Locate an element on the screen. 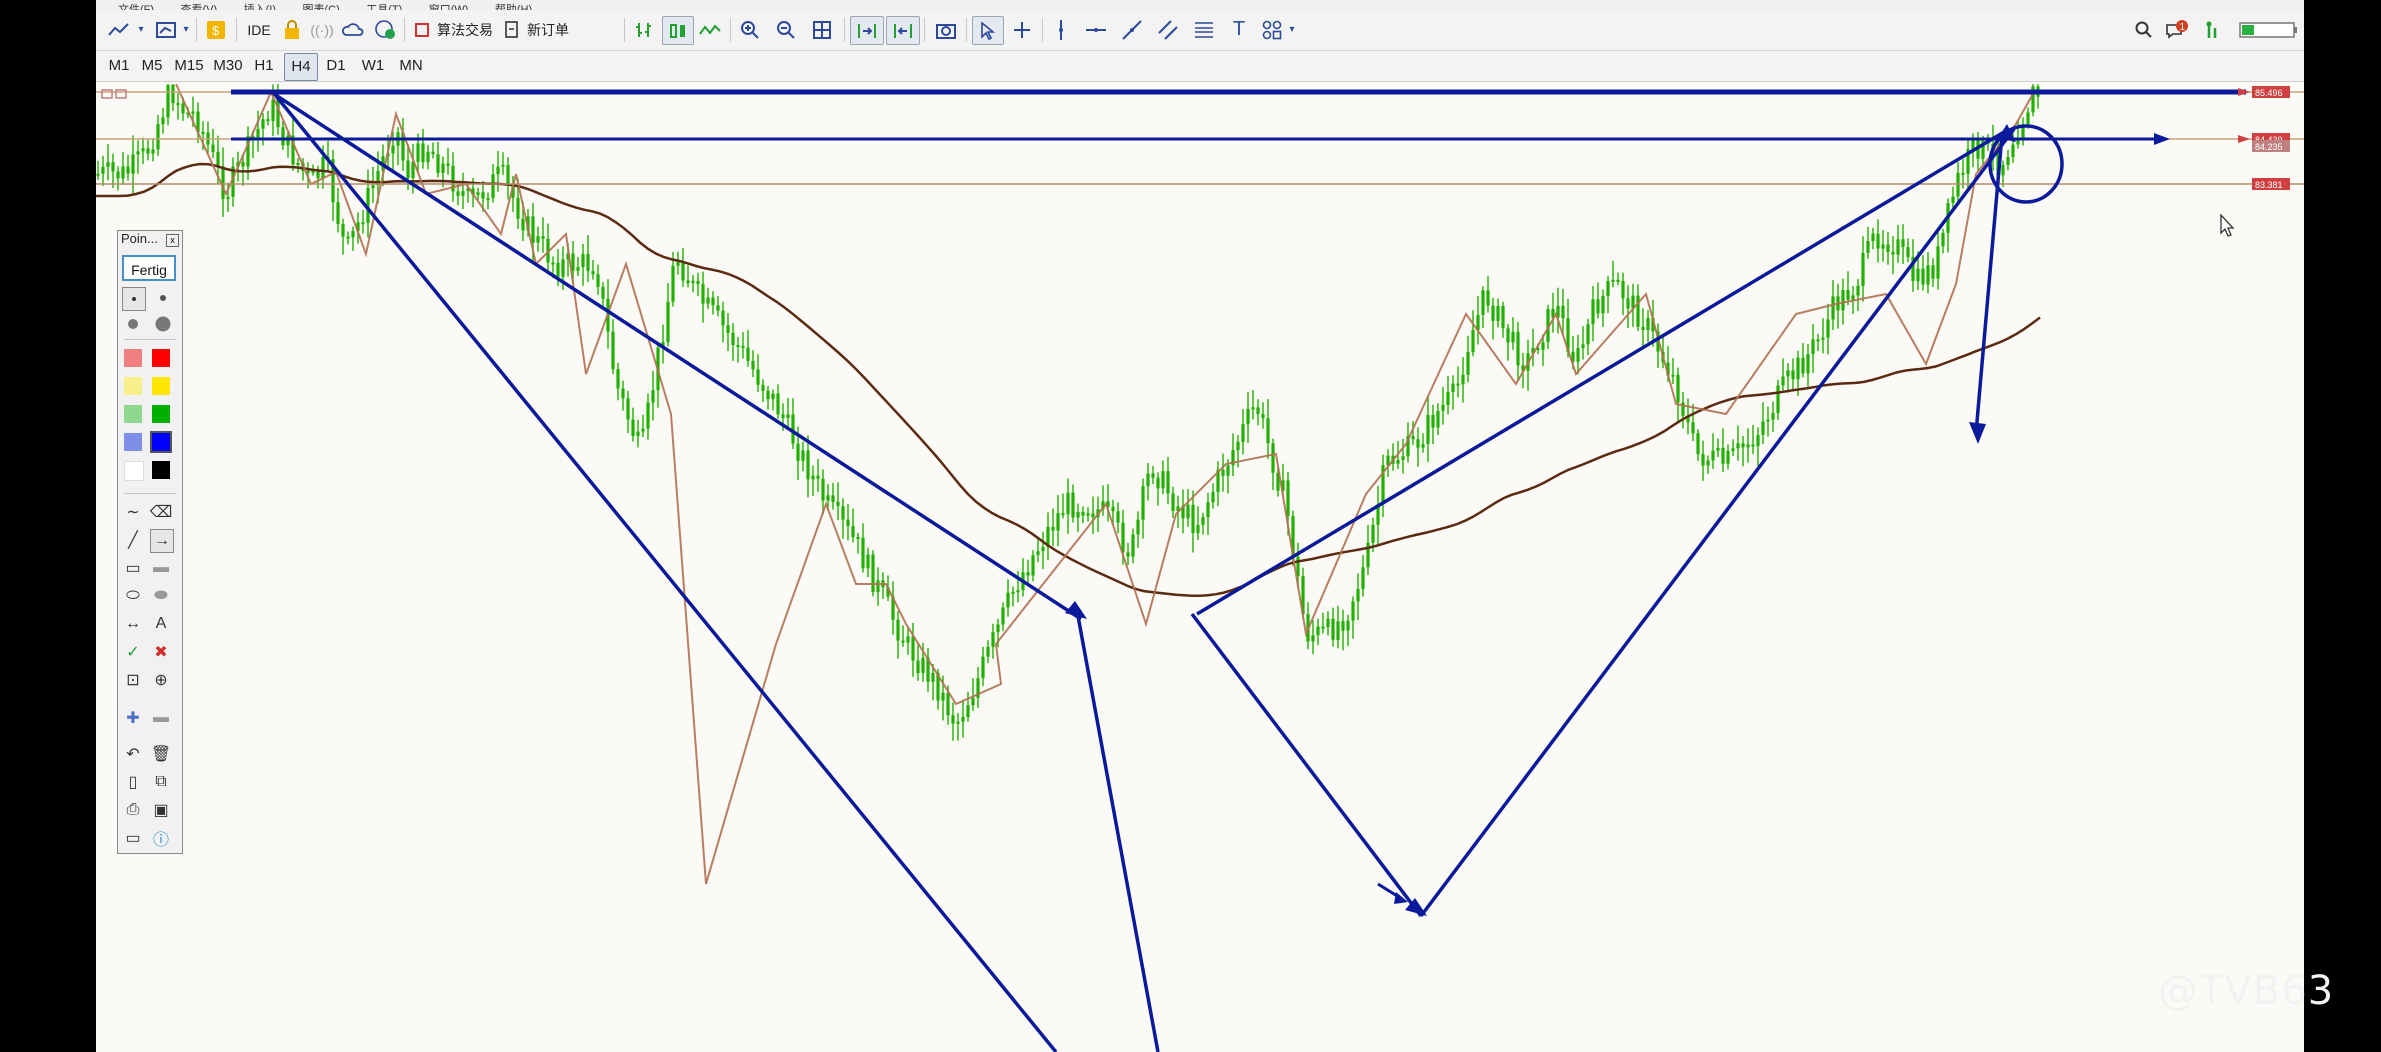  eraser-icon: ⌫ is located at coordinates (161, 512).